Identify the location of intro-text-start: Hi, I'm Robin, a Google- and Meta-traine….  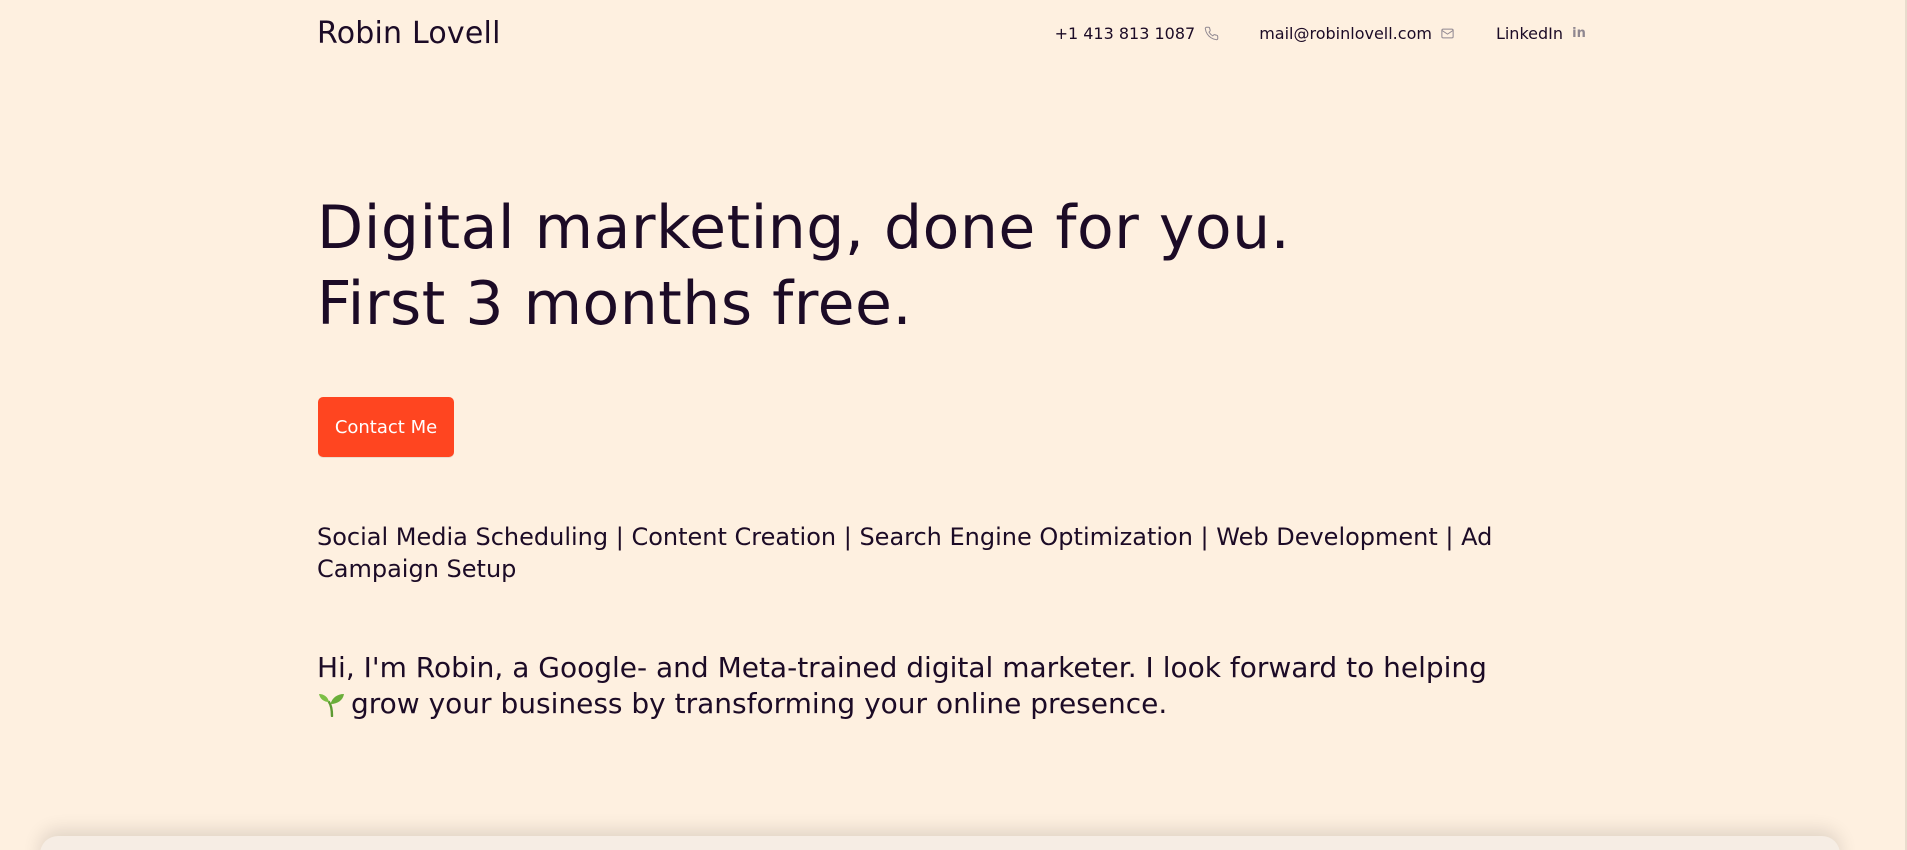
(902, 667).